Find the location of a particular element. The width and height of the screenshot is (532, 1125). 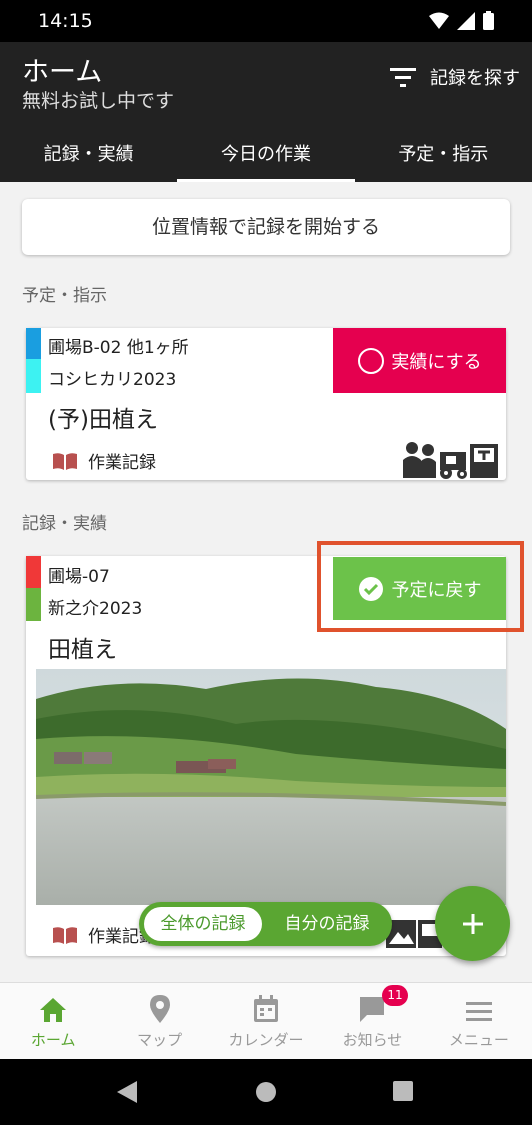

page-title: ホーム is located at coordinates (62, 72).